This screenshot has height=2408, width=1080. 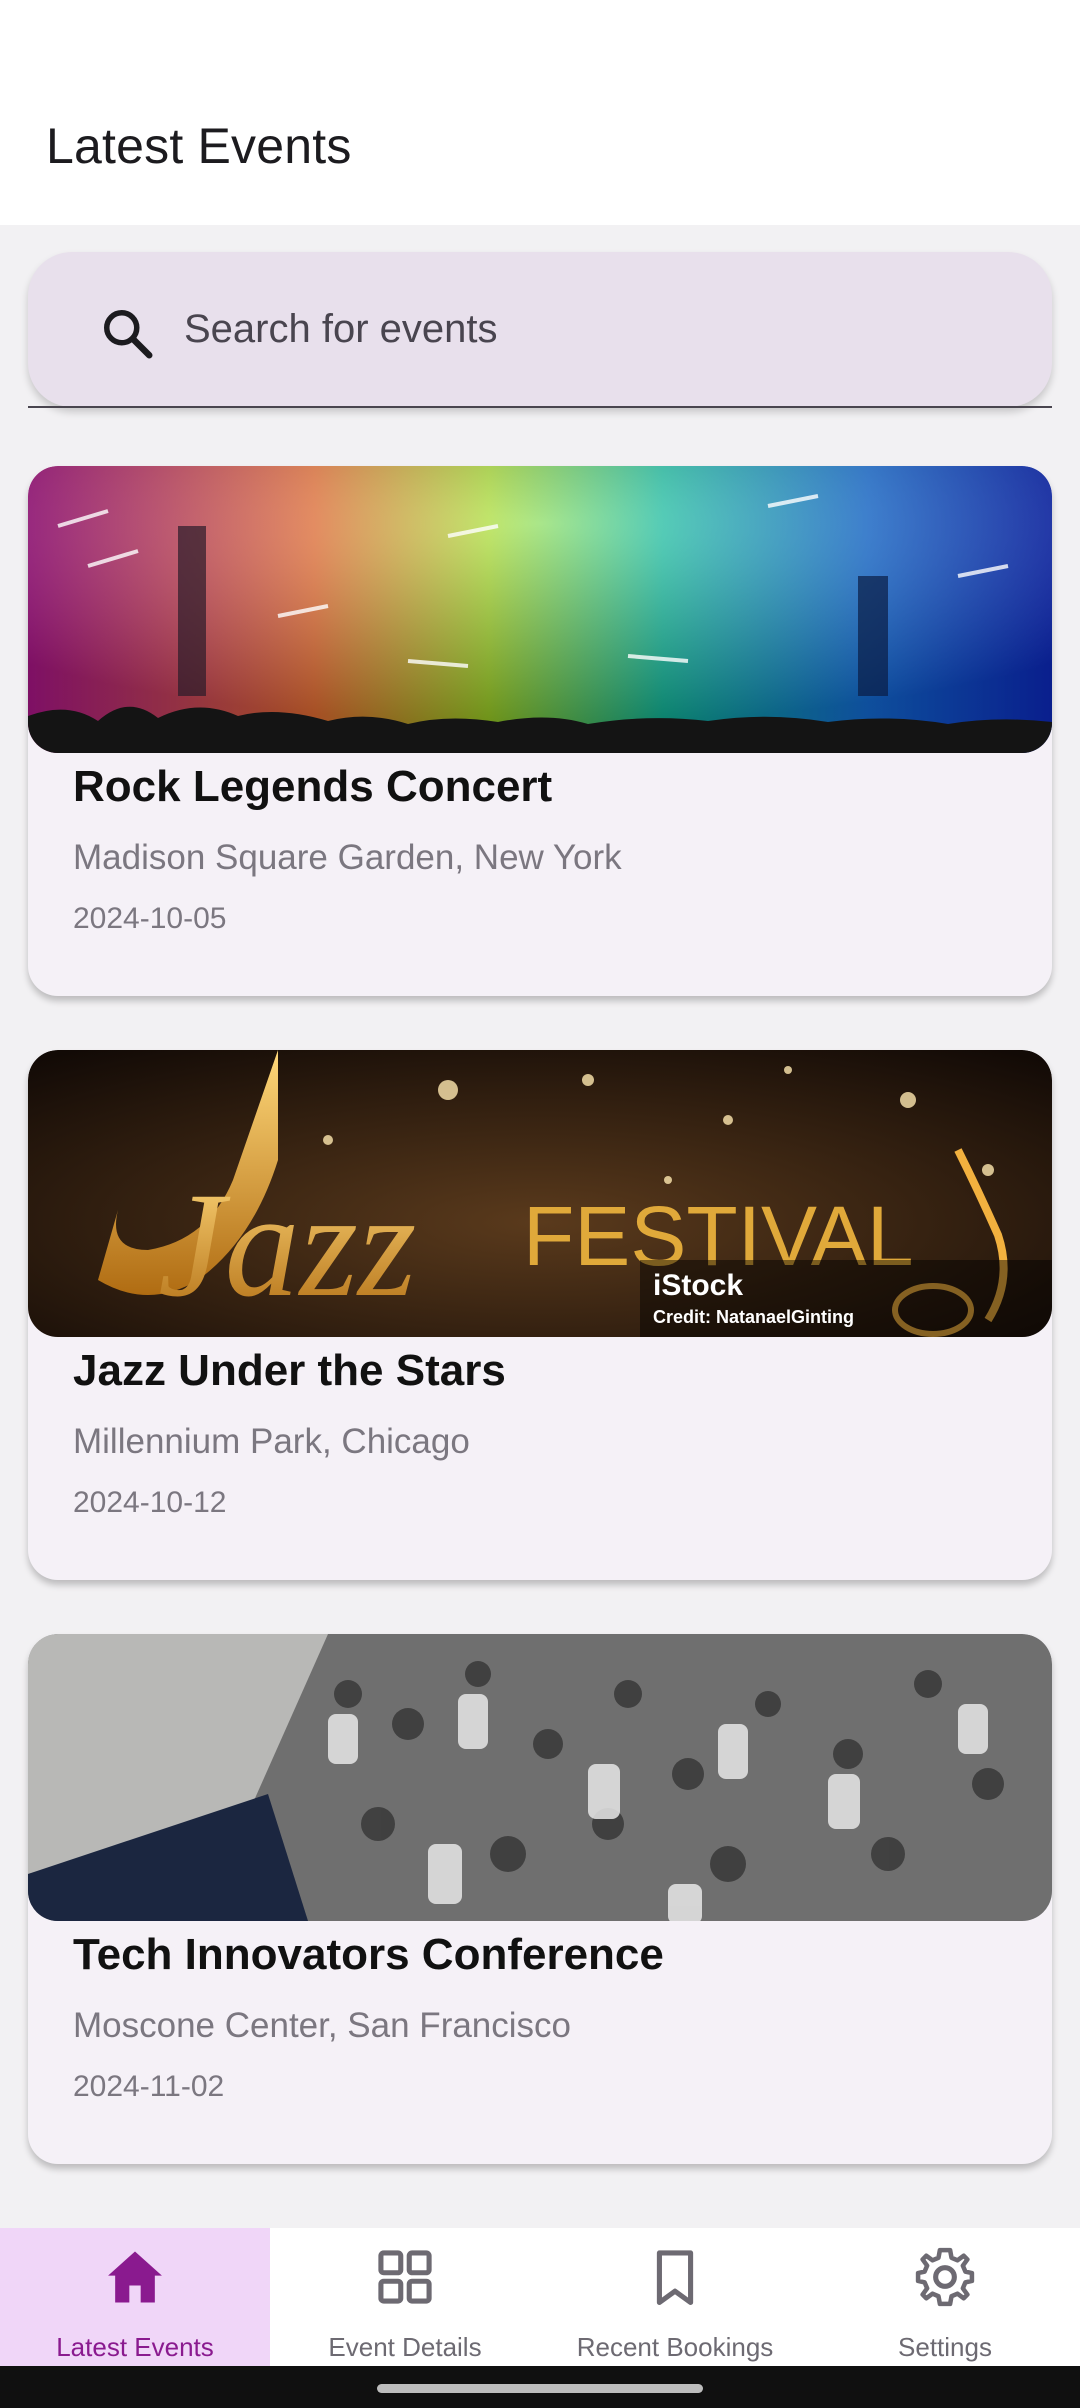 What do you see at coordinates (289, 1370) in the screenshot?
I see `event-title: Jazz Under the Stars` at bounding box center [289, 1370].